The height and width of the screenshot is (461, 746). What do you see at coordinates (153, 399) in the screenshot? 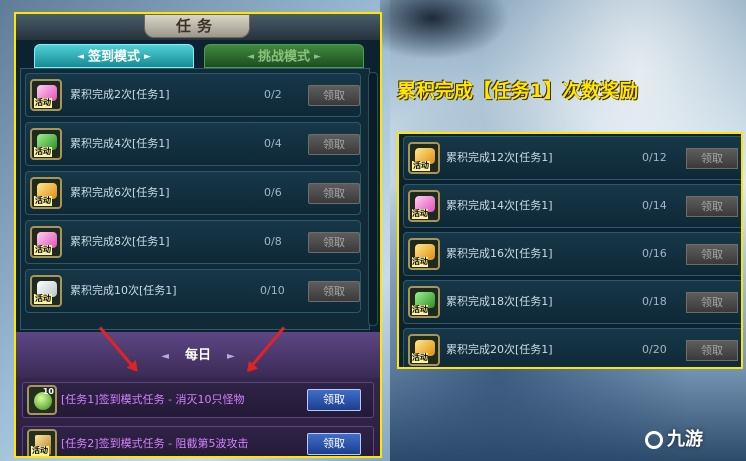
I see `daily-task-label: [任务1]签到模式任务 - 消灭10只怪物` at bounding box center [153, 399].